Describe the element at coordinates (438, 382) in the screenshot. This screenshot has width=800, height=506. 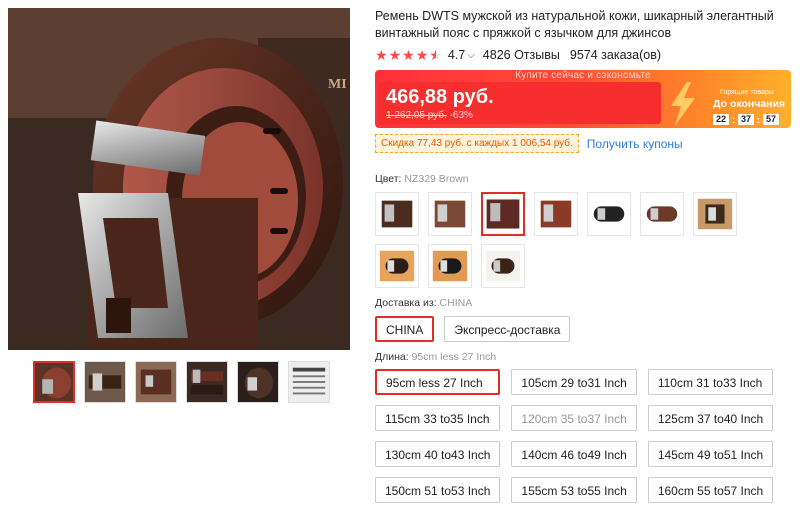
I see `length-option: 95cm less 27 Inch` at that location.